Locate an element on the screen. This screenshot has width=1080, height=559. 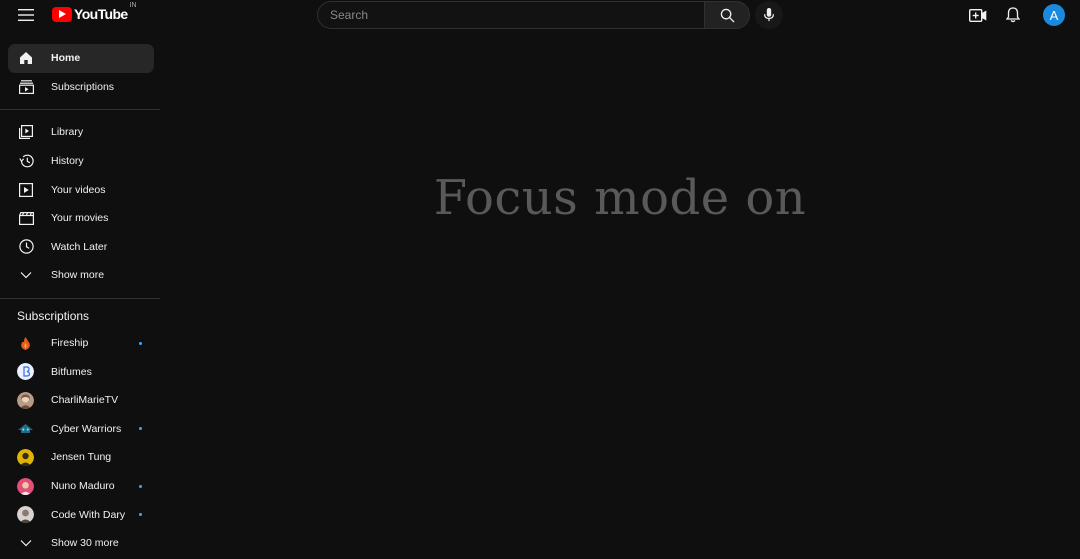
create-video-button is located at coordinates (978, 15).